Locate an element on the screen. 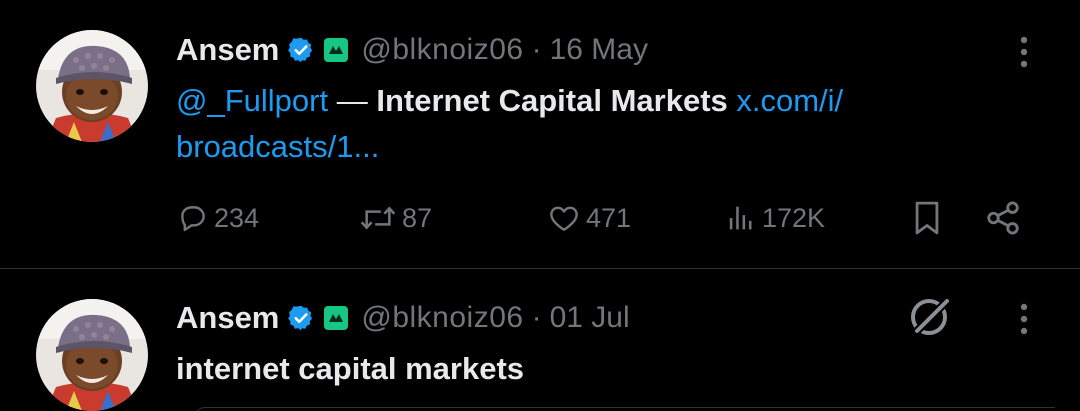 The width and height of the screenshot is (1080, 411). tweet-text: internet capital markets is located at coordinates (350, 368).